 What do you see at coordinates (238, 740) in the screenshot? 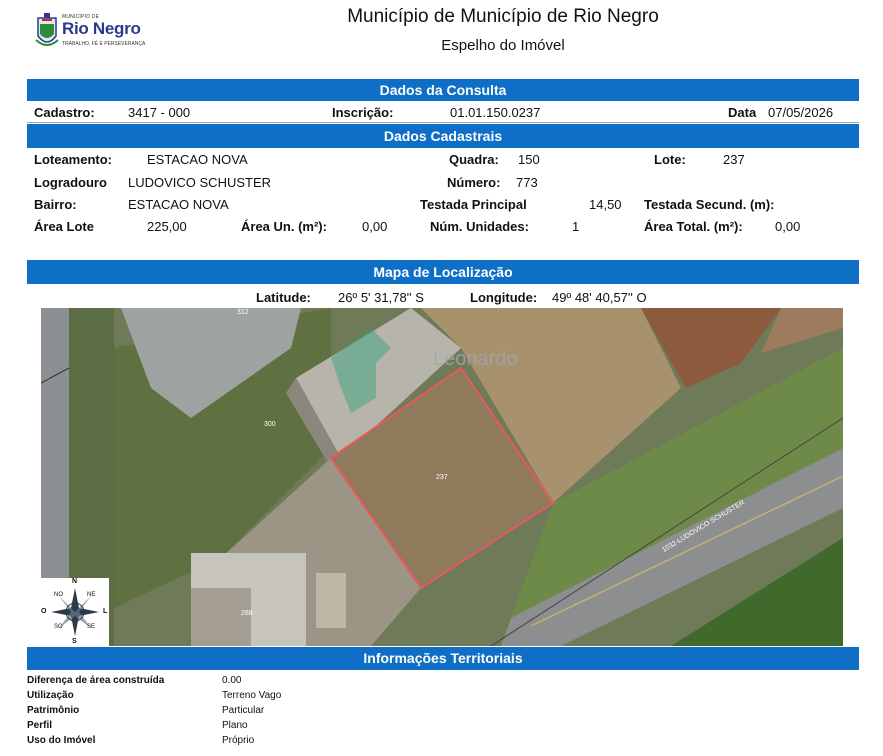
I see `territorial-value: Próprio` at bounding box center [238, 740].